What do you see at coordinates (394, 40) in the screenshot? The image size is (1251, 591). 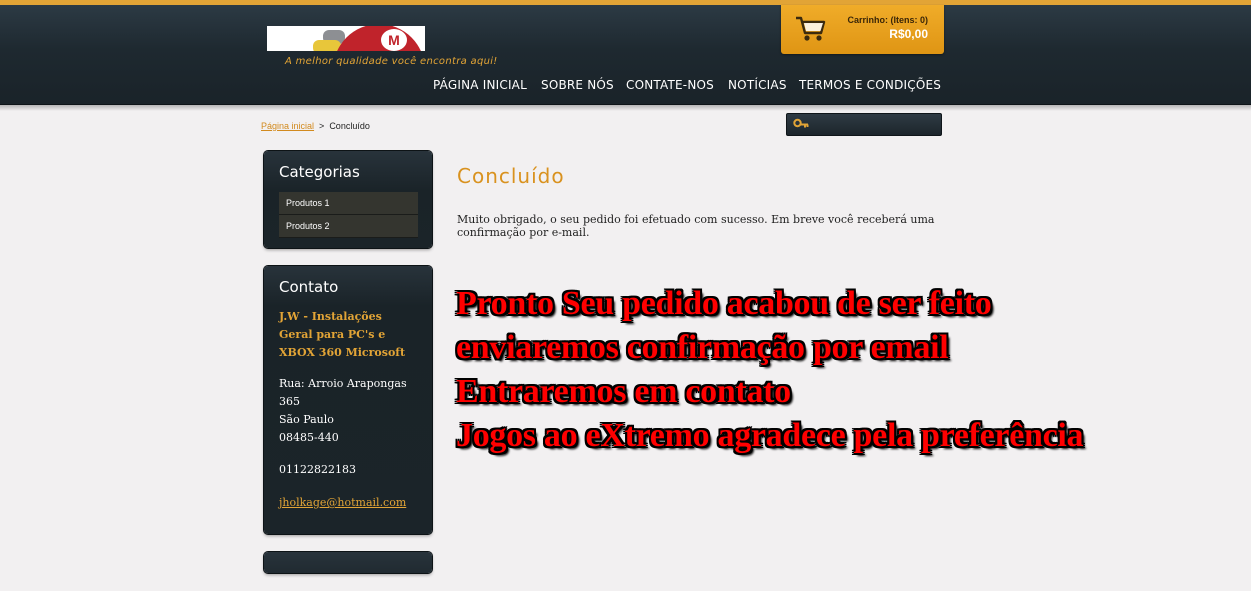 I see `logo-hat-emblem: M` at bounding box center [394, 40].